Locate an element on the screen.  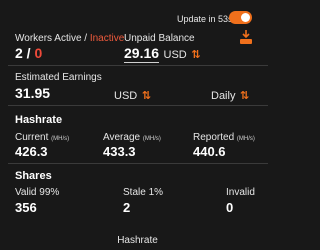
hashrate-current-caption: Current is located at coordinates (32, 137).